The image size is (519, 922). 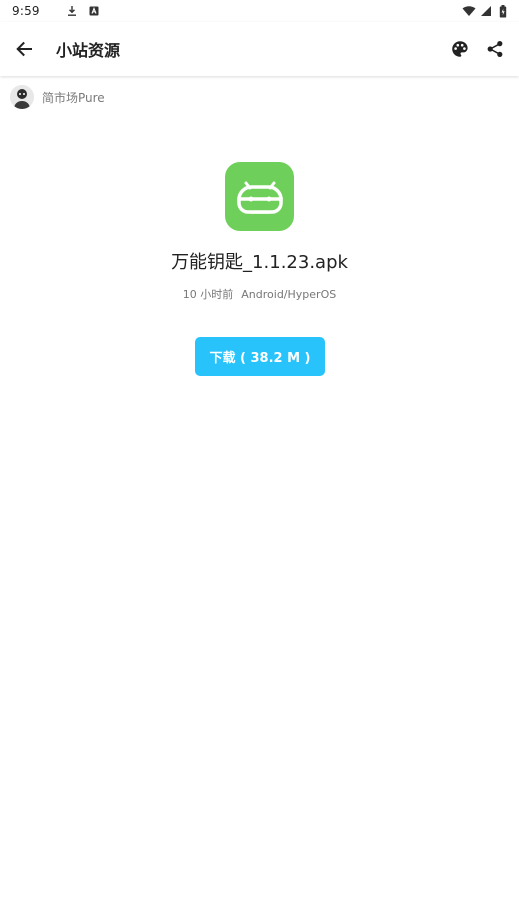 I want to click on android-icon, so click(x=259, y=196).